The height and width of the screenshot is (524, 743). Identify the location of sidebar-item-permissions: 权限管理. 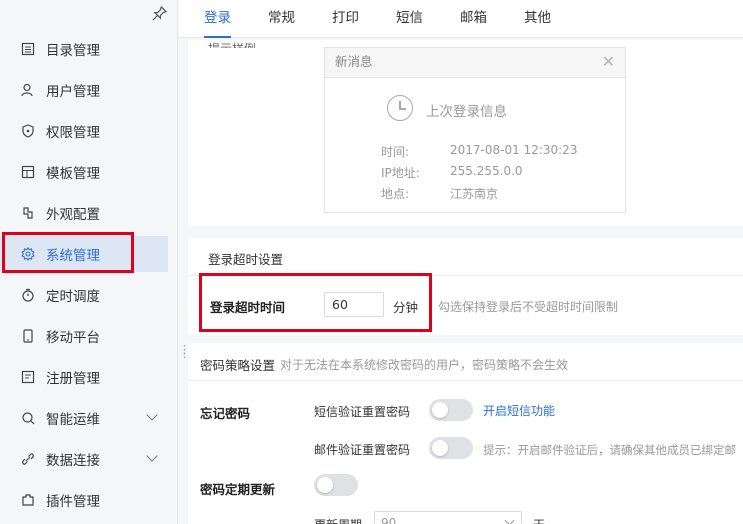
(84, 131).